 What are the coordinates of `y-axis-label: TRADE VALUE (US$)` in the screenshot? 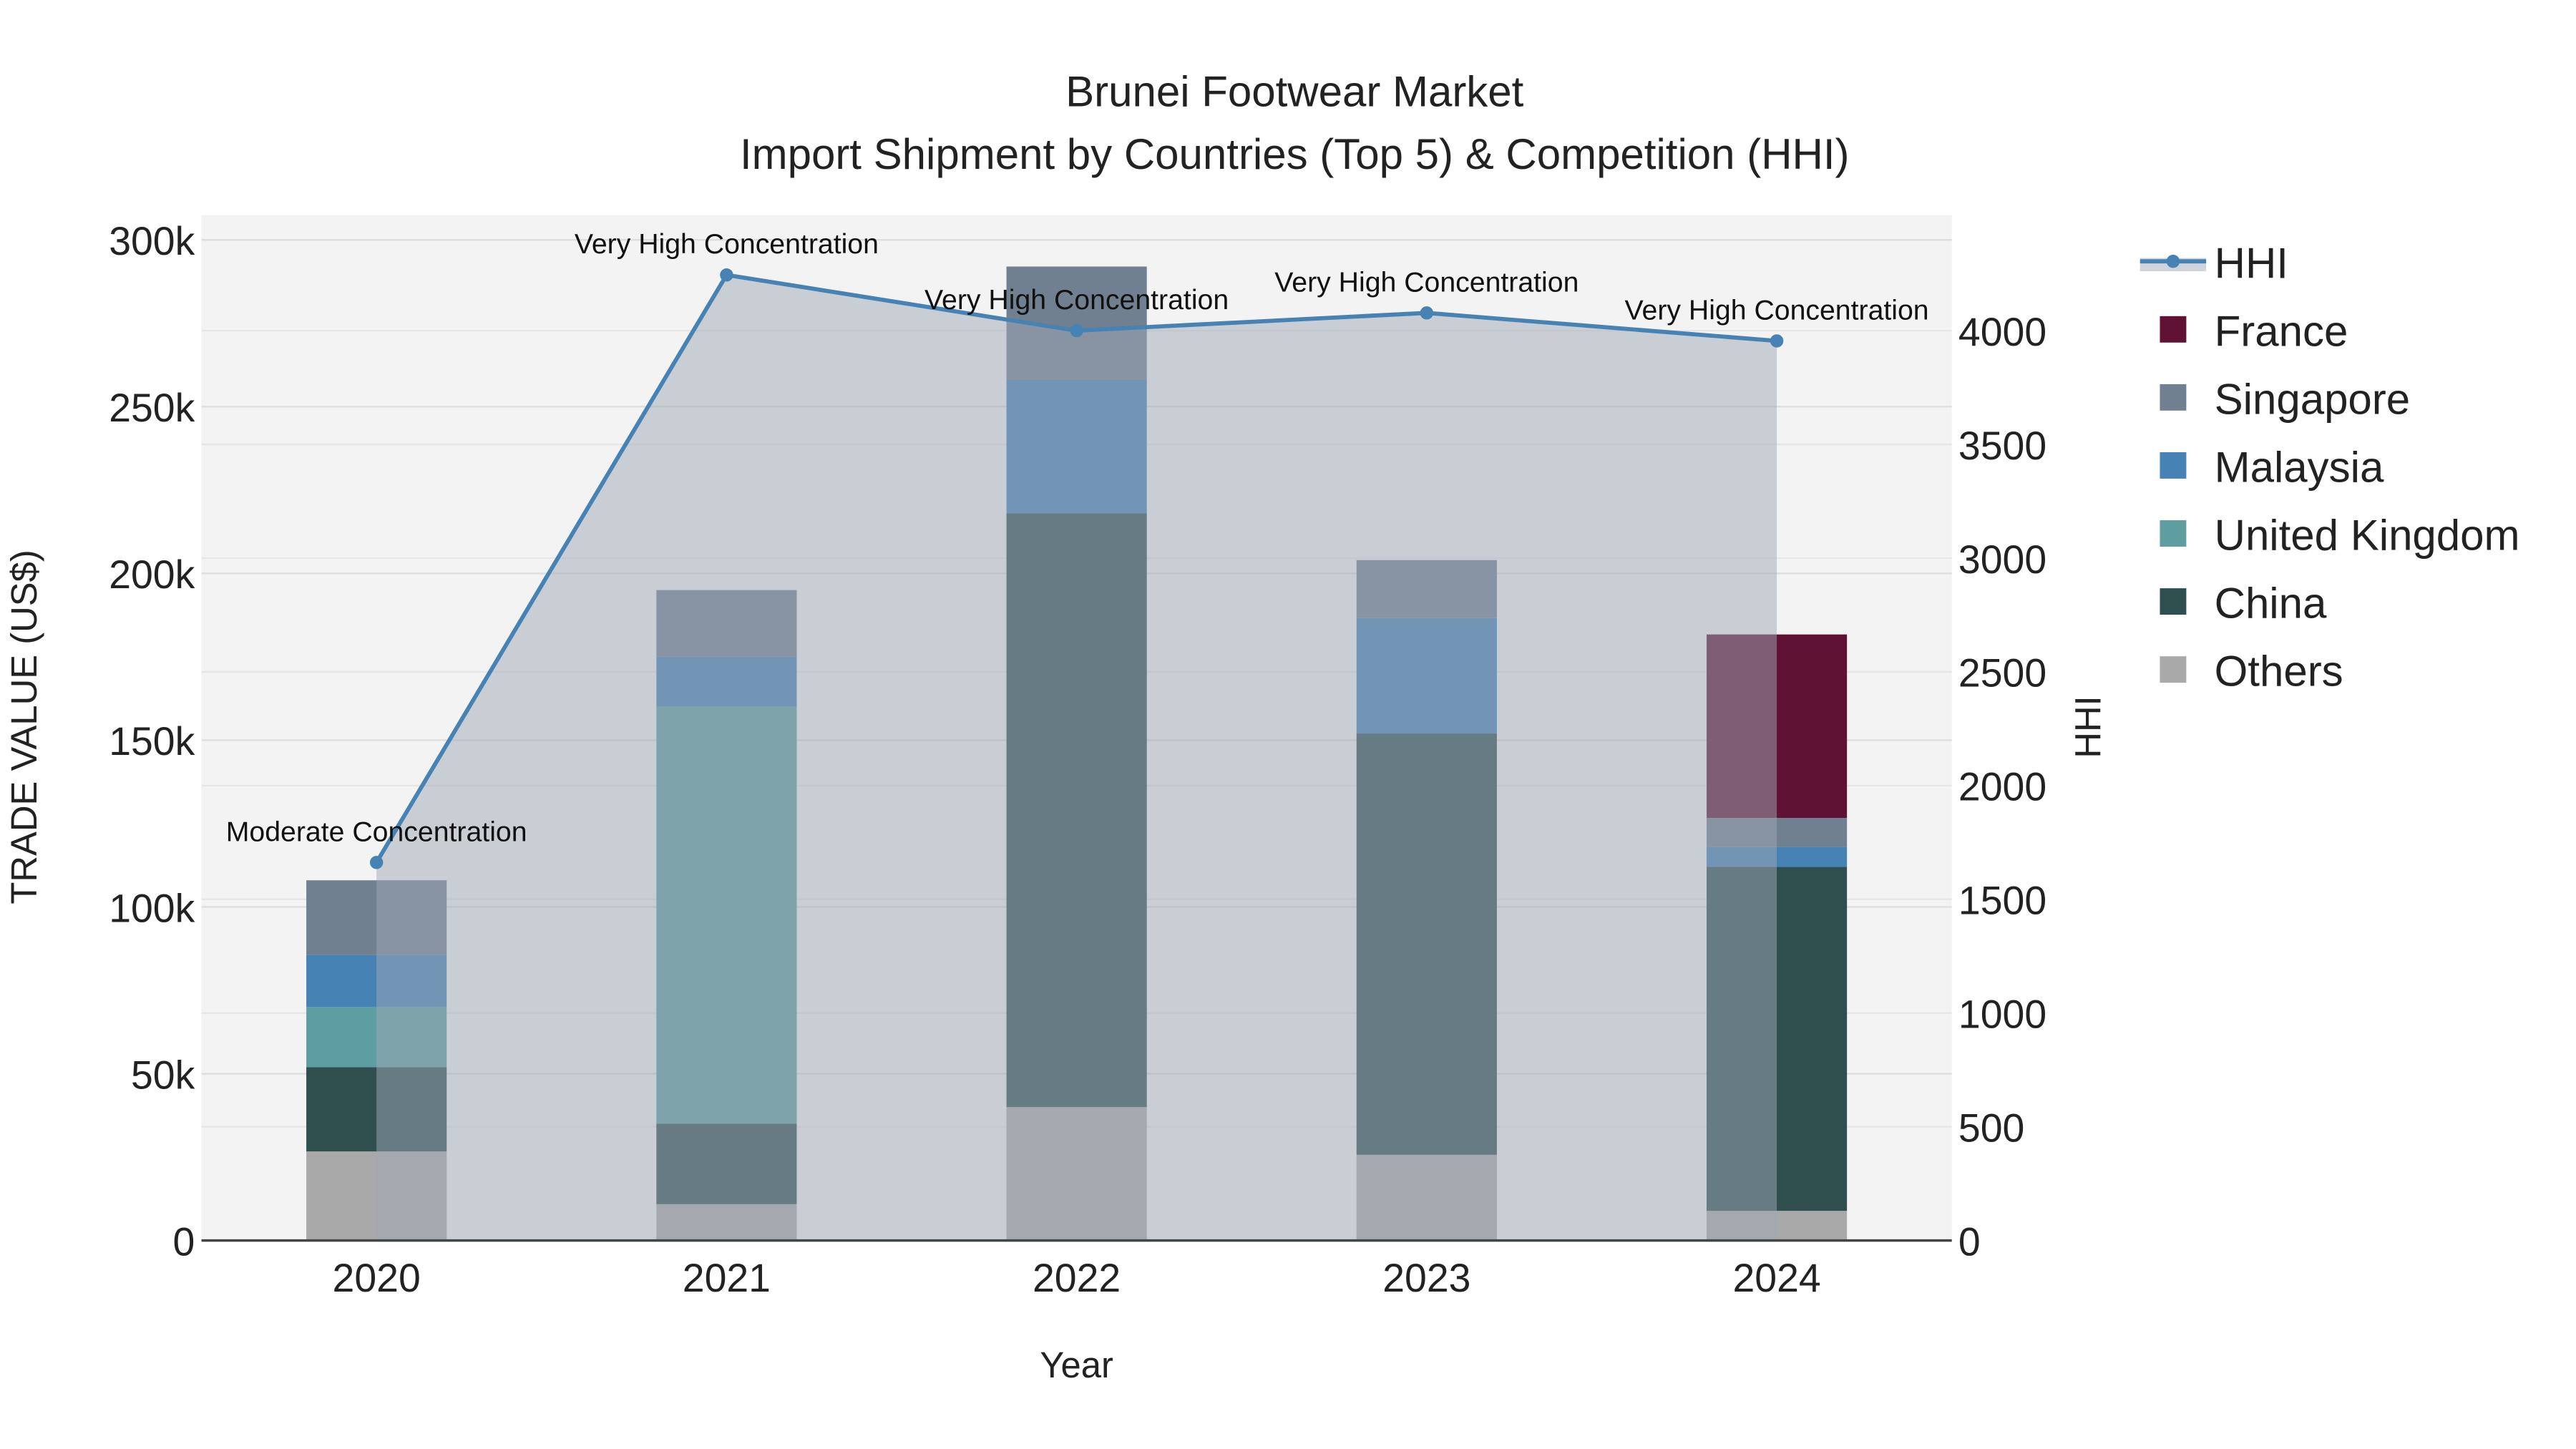 It's located at (24, 727).